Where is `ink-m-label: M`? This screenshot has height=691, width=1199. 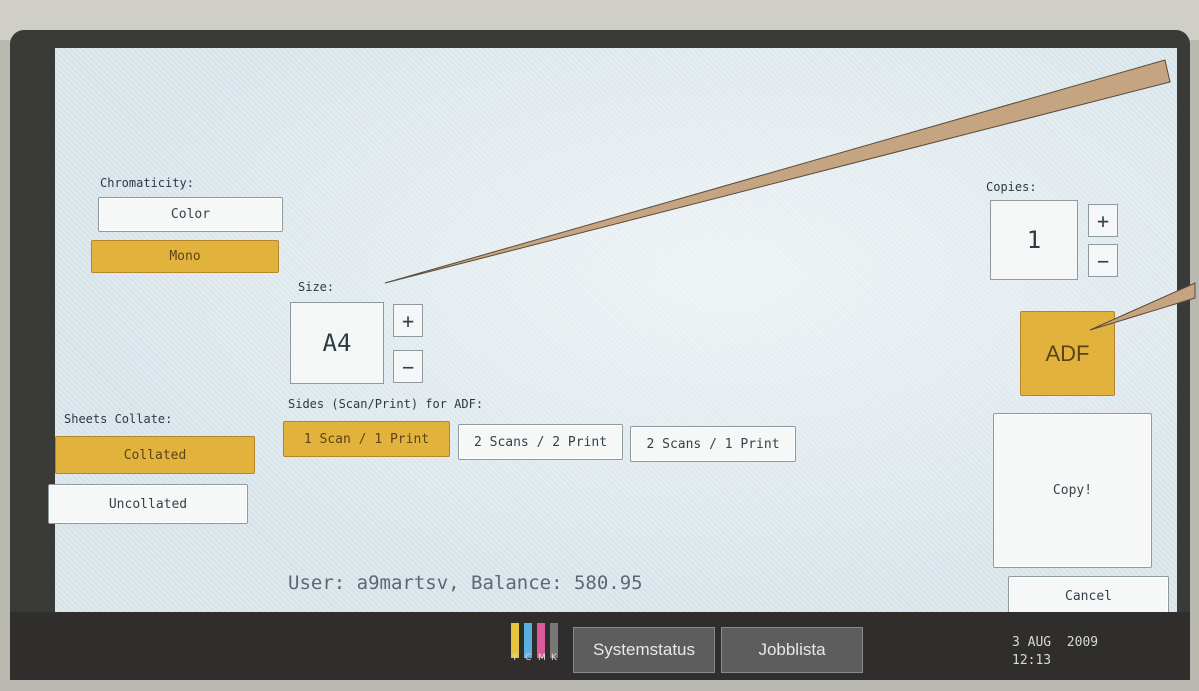
ink-m-label: M is located at coordinates (542, 658).